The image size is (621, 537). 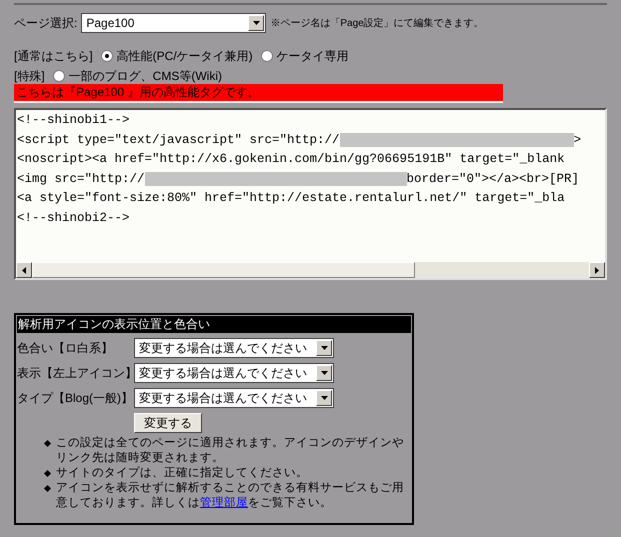 I want to click on setting-label: 表示【左上アイコン】, so click(x=75, y=373).